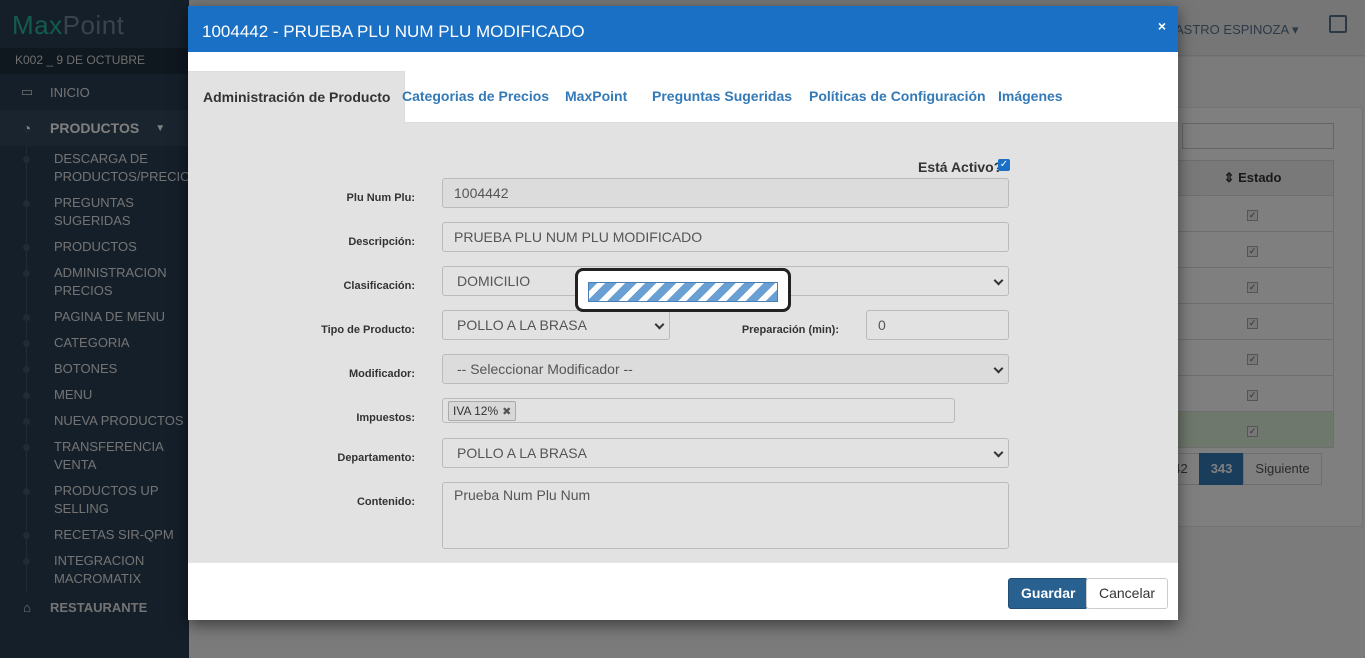 The height and width of the screenshot is (658, 1365). Describe the element at coordinates (379, 286) in the screenshot. I see `clasificacion-label: Clasificación:` at that location.